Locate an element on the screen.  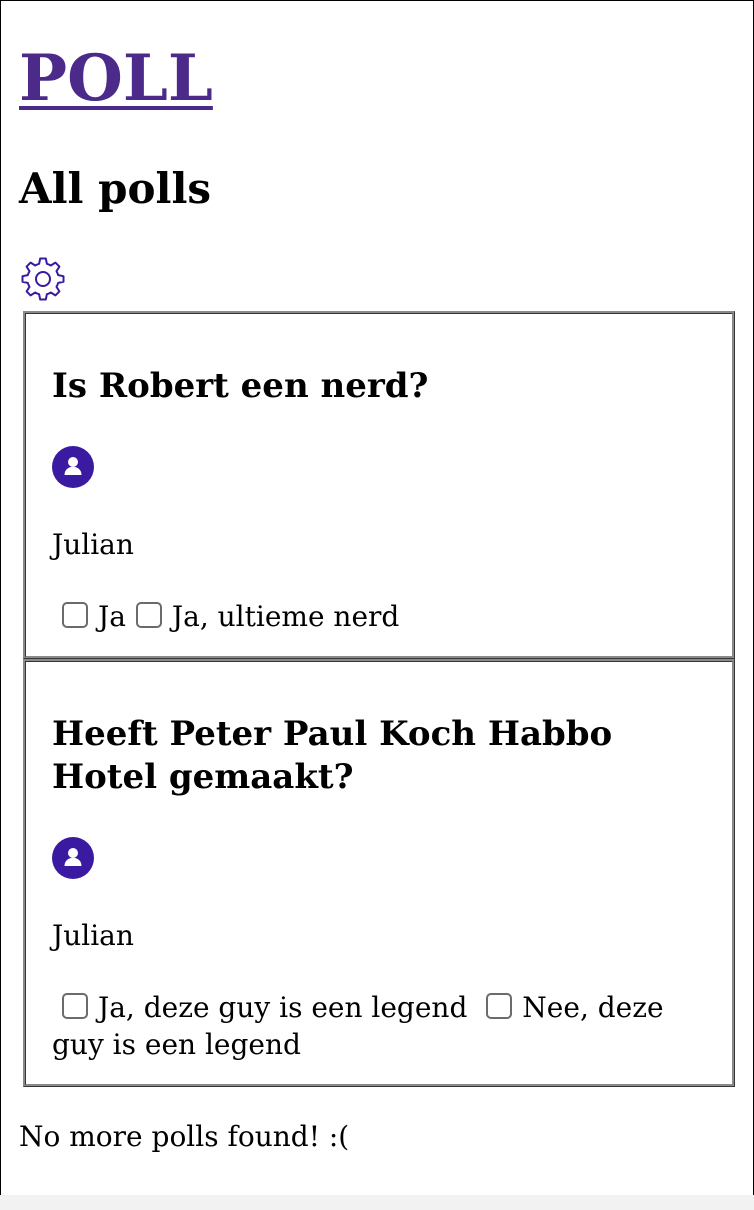
poll-option: Ja, ultieme nerd is located at coordinates (262, 616).